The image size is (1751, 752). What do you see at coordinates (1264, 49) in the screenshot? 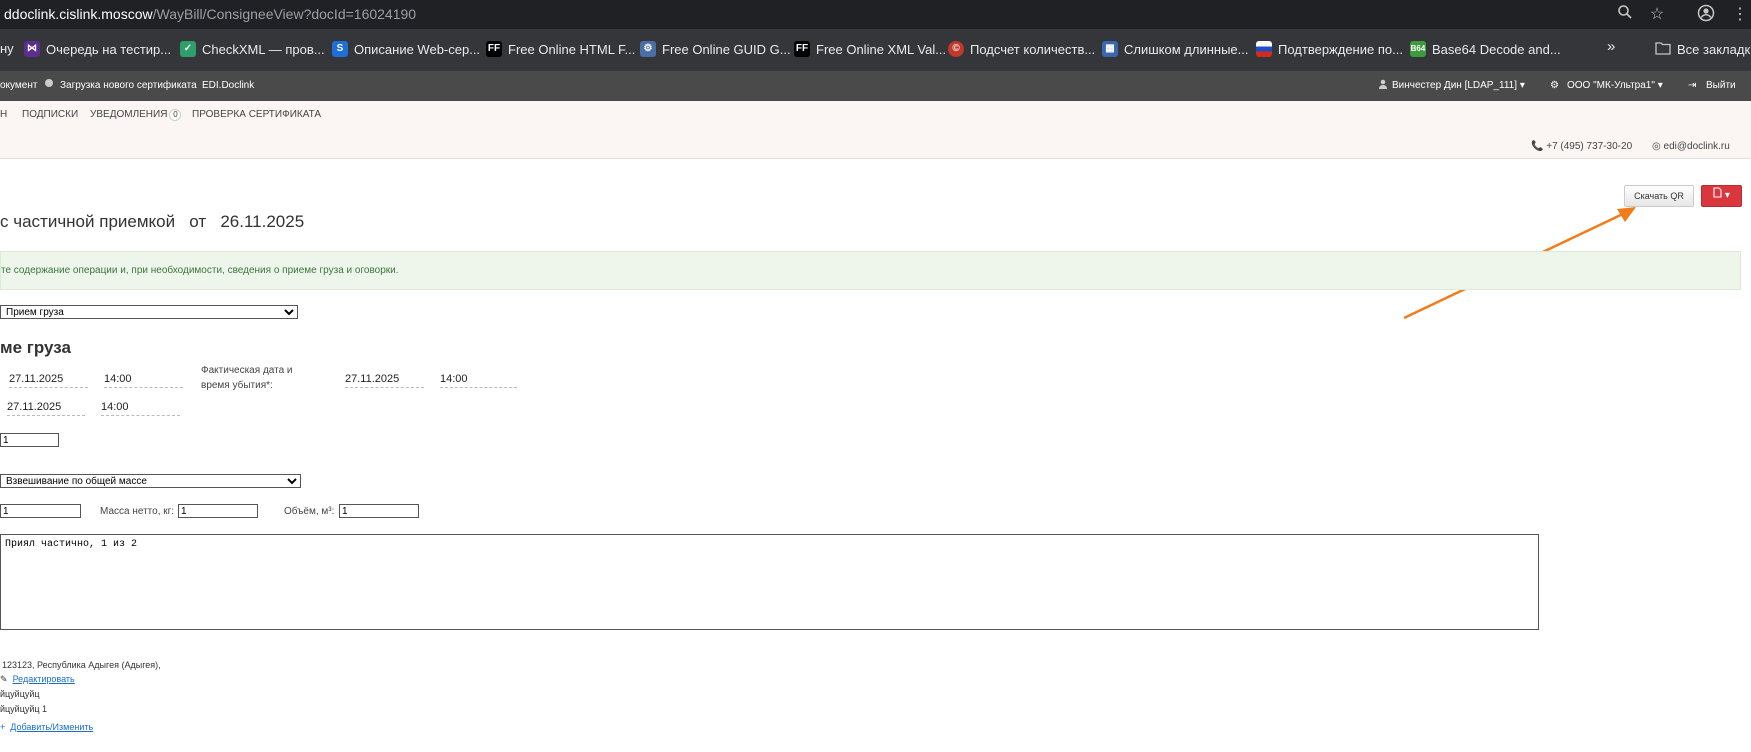
I see `russia-flag-icon` at bounding box center [1264, 49].